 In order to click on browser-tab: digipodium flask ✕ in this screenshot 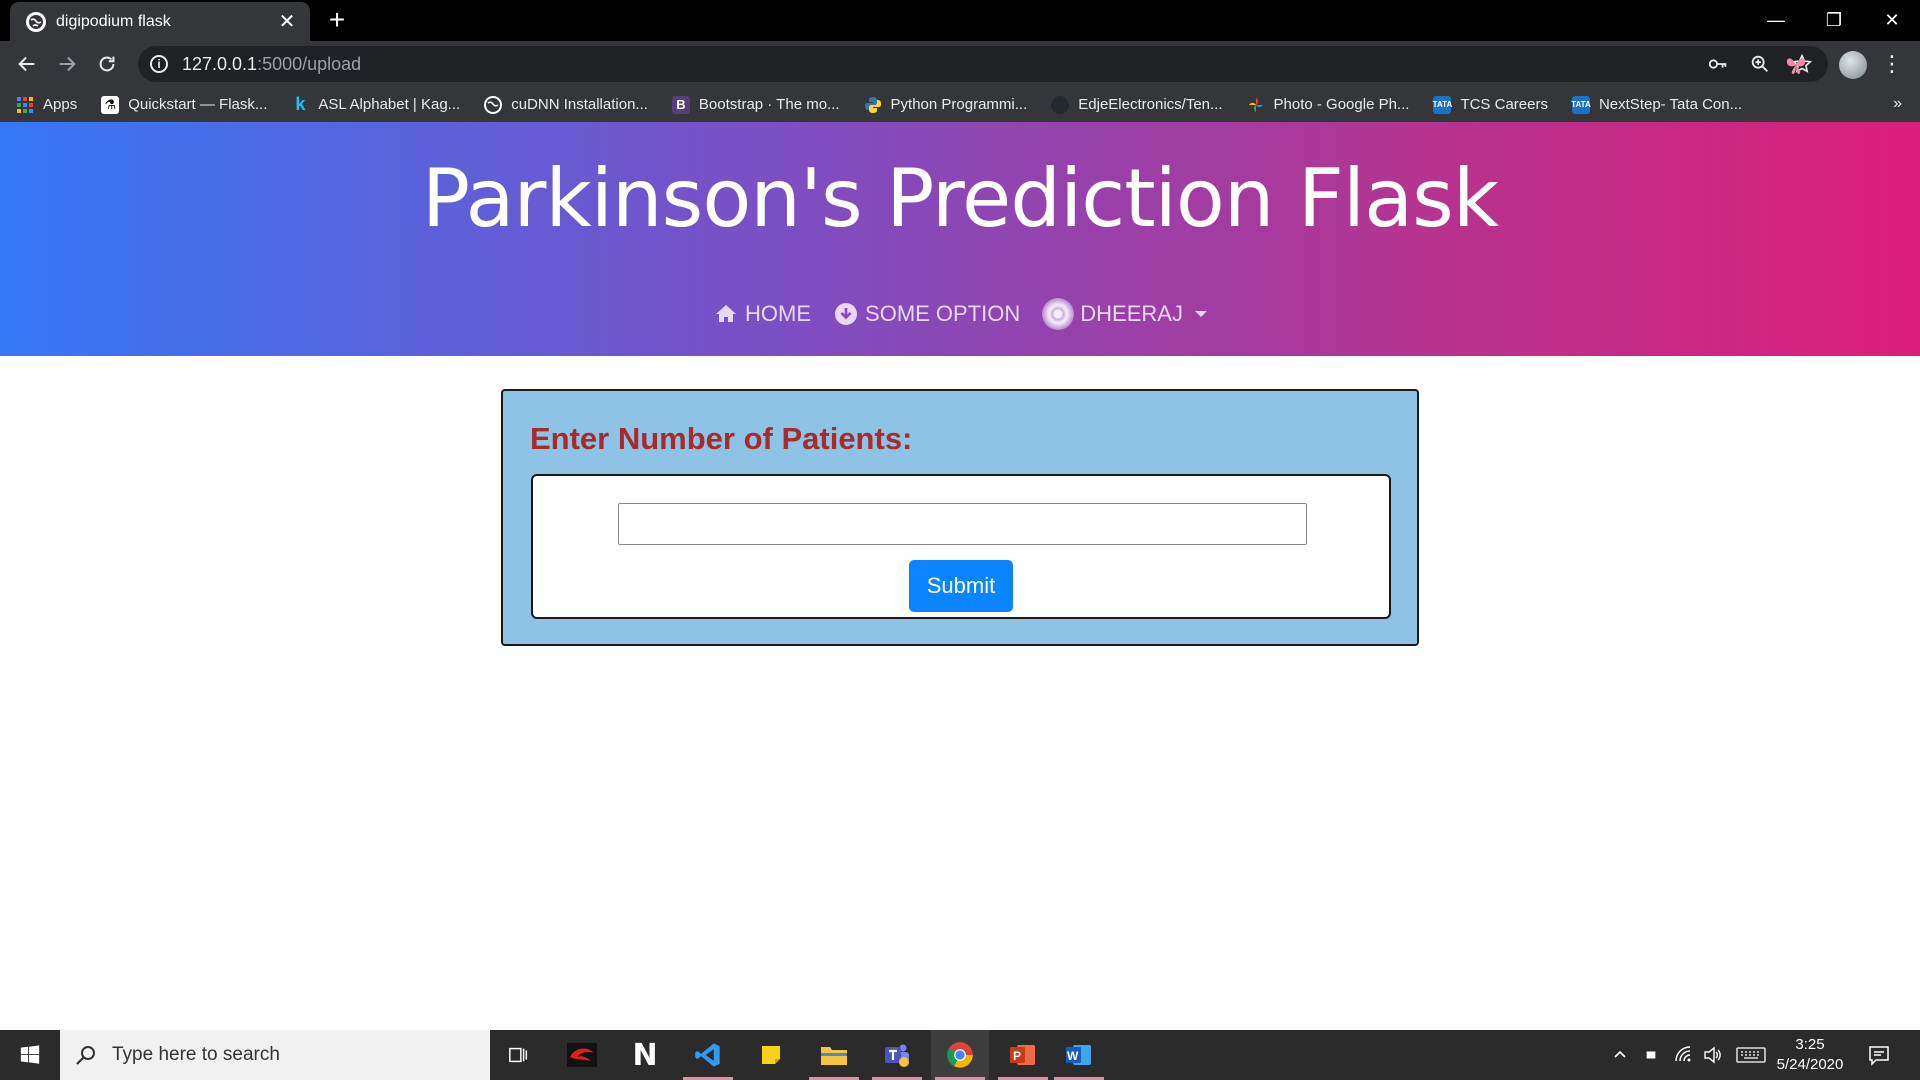, I will do `click(160, 21)`.